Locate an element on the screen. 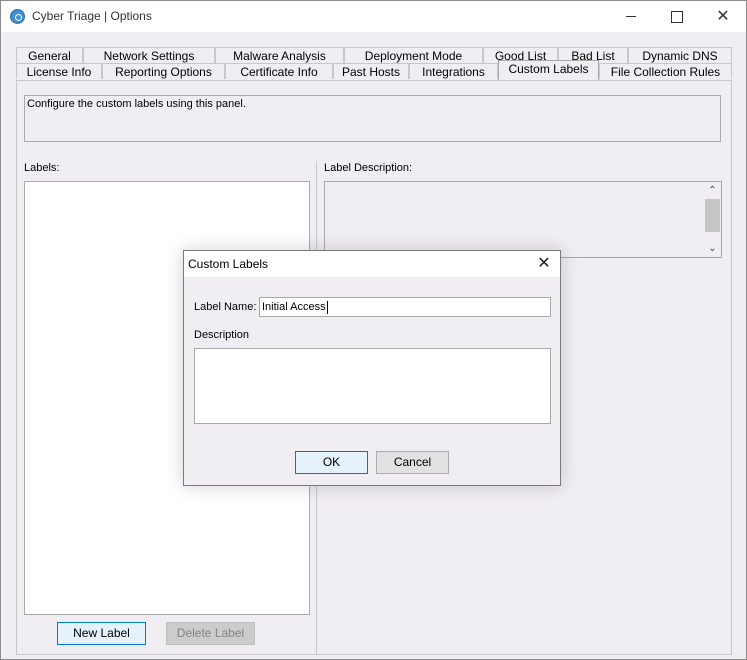 The image size is (747, 660). tab-general: General is located at coordinates (49, 55).